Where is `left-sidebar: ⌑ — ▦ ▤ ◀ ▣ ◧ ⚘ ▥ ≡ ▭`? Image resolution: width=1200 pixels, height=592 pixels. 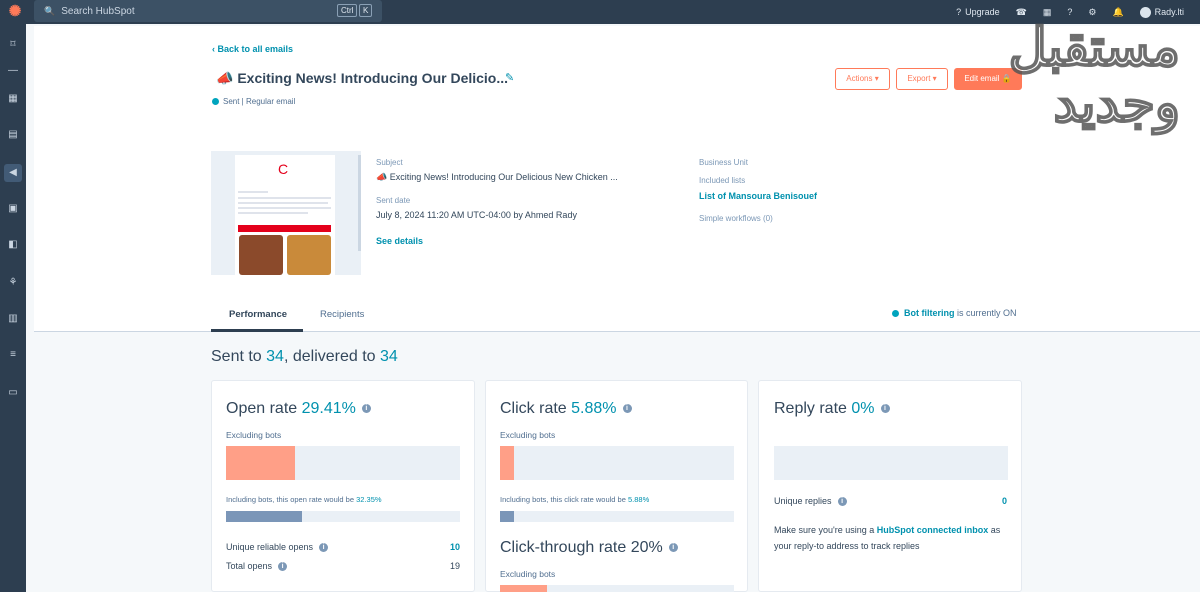
left-sidebar: ⌑ — ▦ ▤ ◀ ▣ ◧ ⚘ ▥ ≡ ▭ is located at coordinates (13, 308).